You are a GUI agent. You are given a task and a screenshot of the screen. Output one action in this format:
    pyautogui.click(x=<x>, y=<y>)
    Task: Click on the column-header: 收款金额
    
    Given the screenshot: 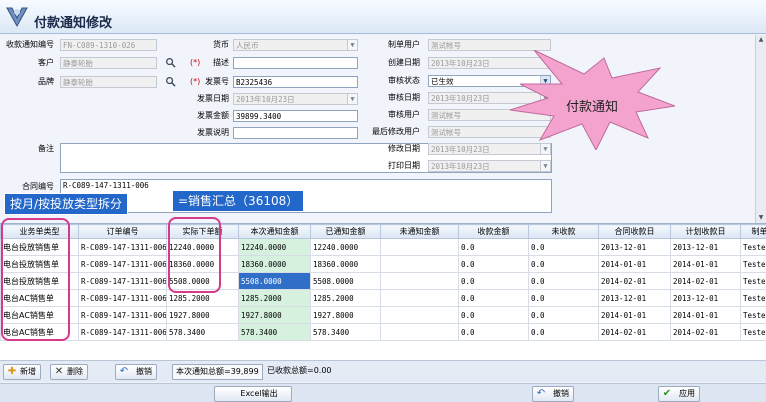 What is the action you would take?
    pyautogui.click(x=493, y=231)
    